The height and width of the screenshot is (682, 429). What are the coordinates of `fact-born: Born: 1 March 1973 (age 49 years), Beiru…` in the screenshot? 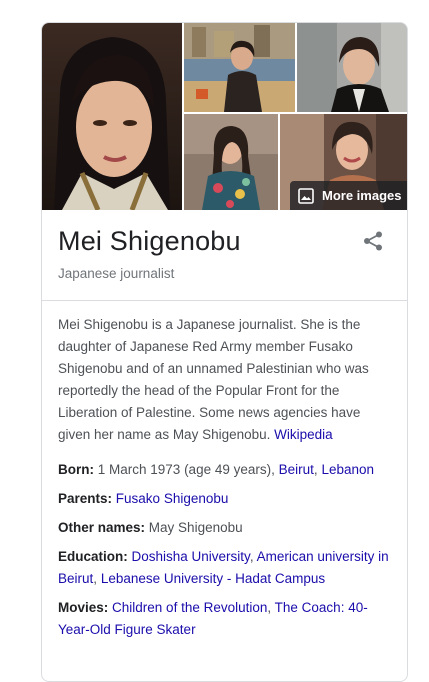 It's located at (228, 470).